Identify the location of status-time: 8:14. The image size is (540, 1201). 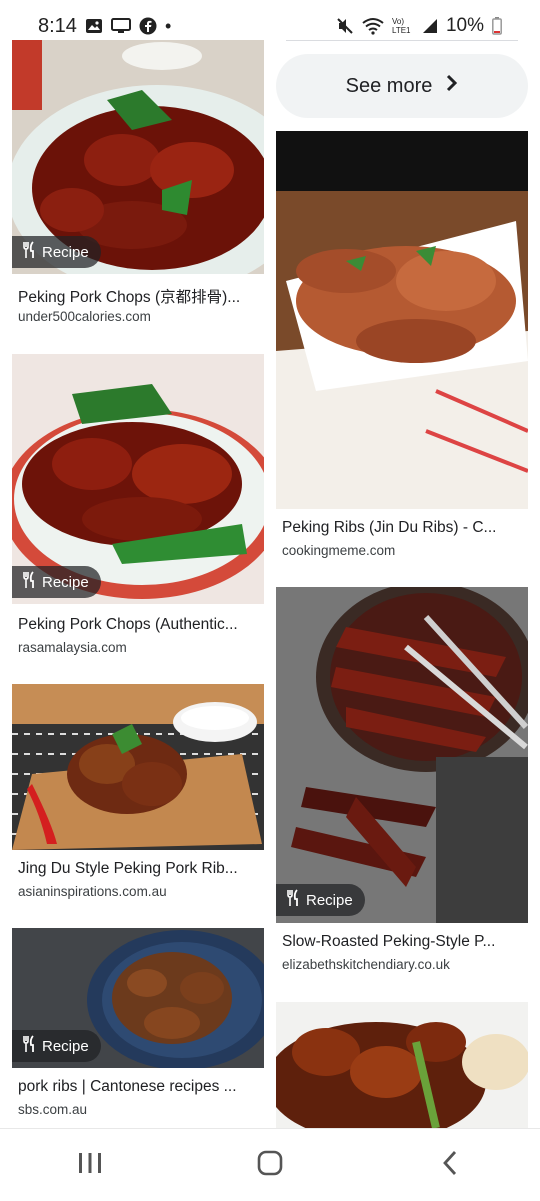
(57, 25).